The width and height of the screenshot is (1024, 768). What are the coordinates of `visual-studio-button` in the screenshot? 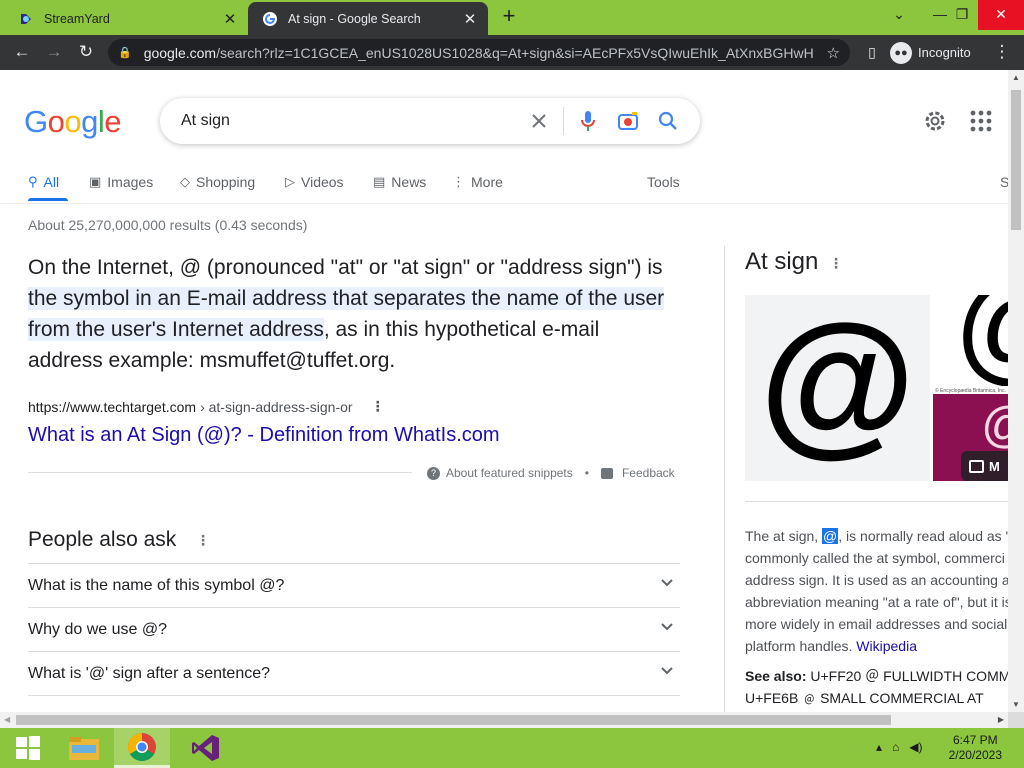 It's located at (206, 748).